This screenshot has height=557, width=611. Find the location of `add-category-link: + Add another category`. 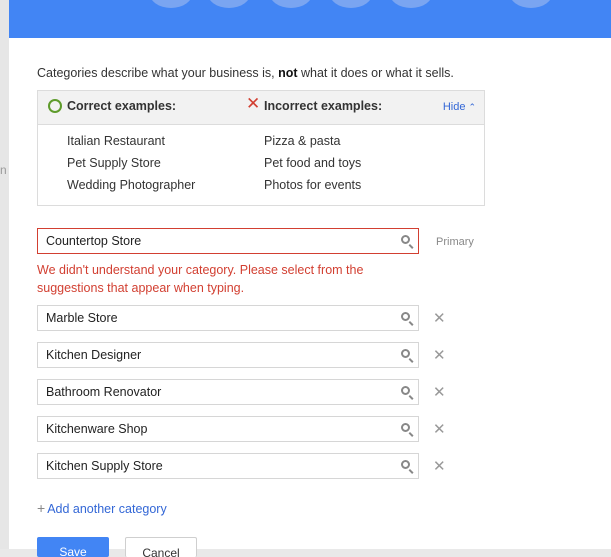

add-category-link: + Add another category is located at coordinates (102, 508).